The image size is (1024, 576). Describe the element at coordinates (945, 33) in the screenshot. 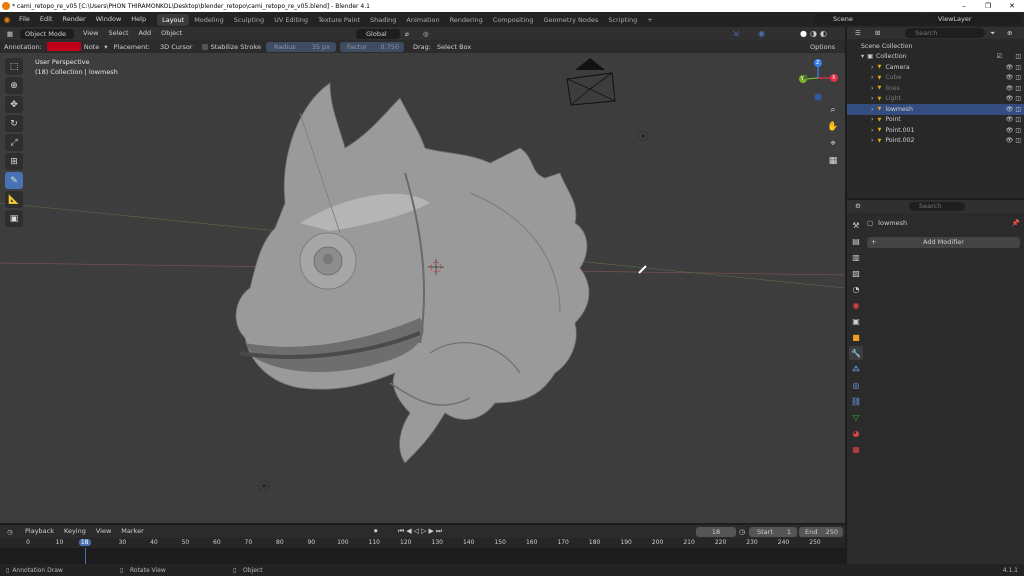

I see `outliner-search-input: Search` at that location.